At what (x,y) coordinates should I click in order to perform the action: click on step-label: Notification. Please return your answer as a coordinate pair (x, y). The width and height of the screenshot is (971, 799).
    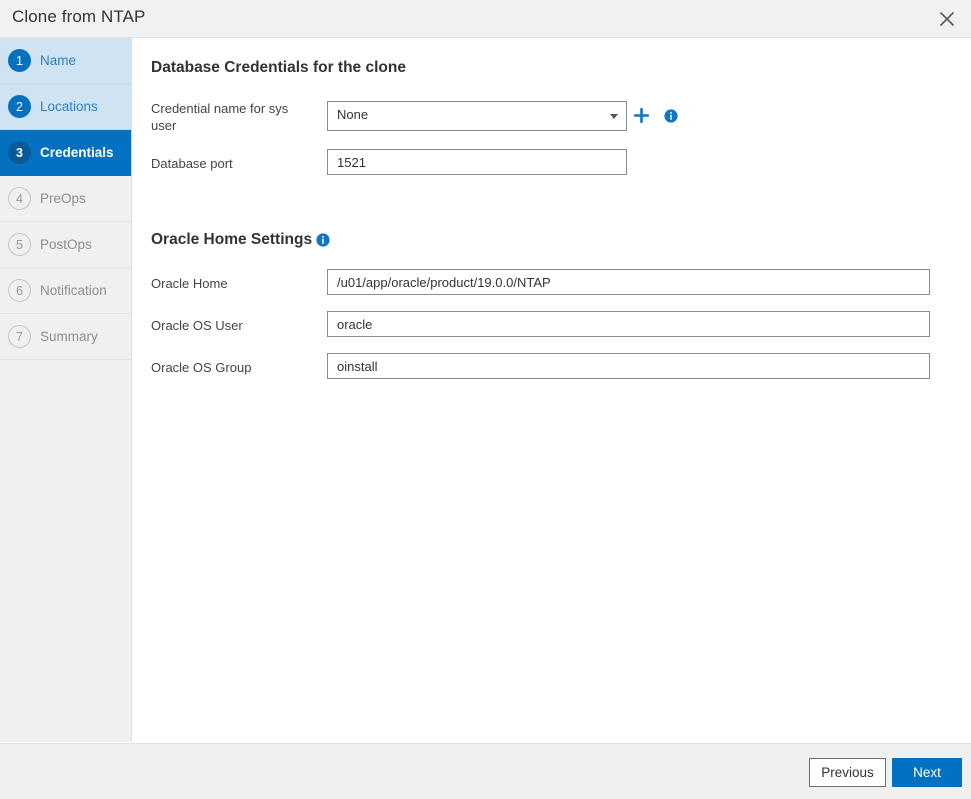
    Looking at the image, I should click on (73, 290).